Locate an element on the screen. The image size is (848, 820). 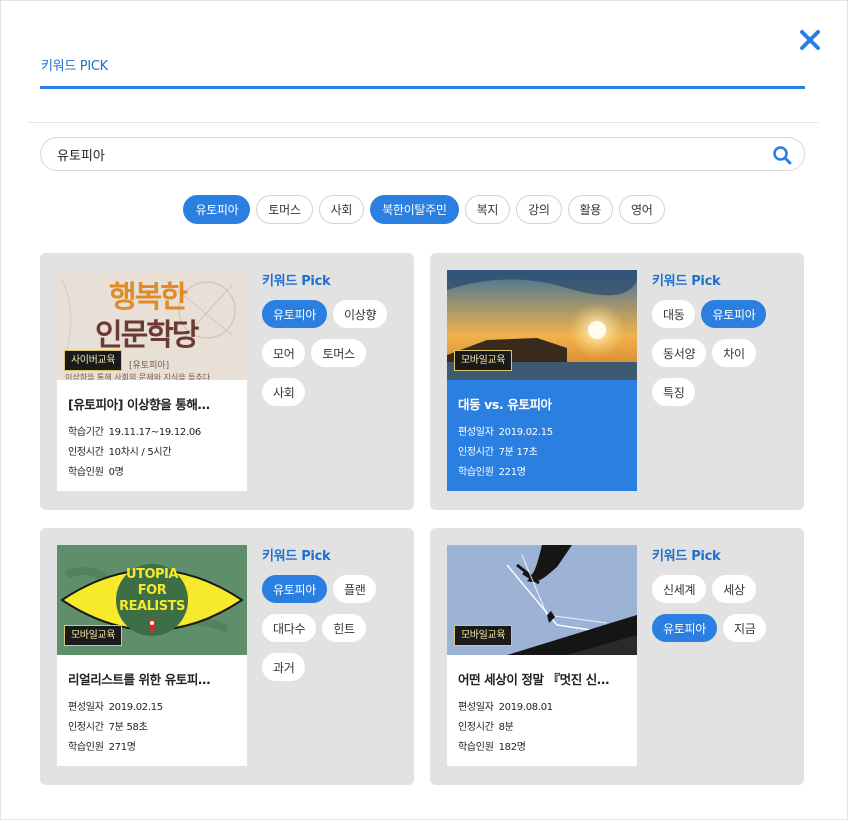
card-keyword-chip: 모어 is located at coordinates (284, 353).